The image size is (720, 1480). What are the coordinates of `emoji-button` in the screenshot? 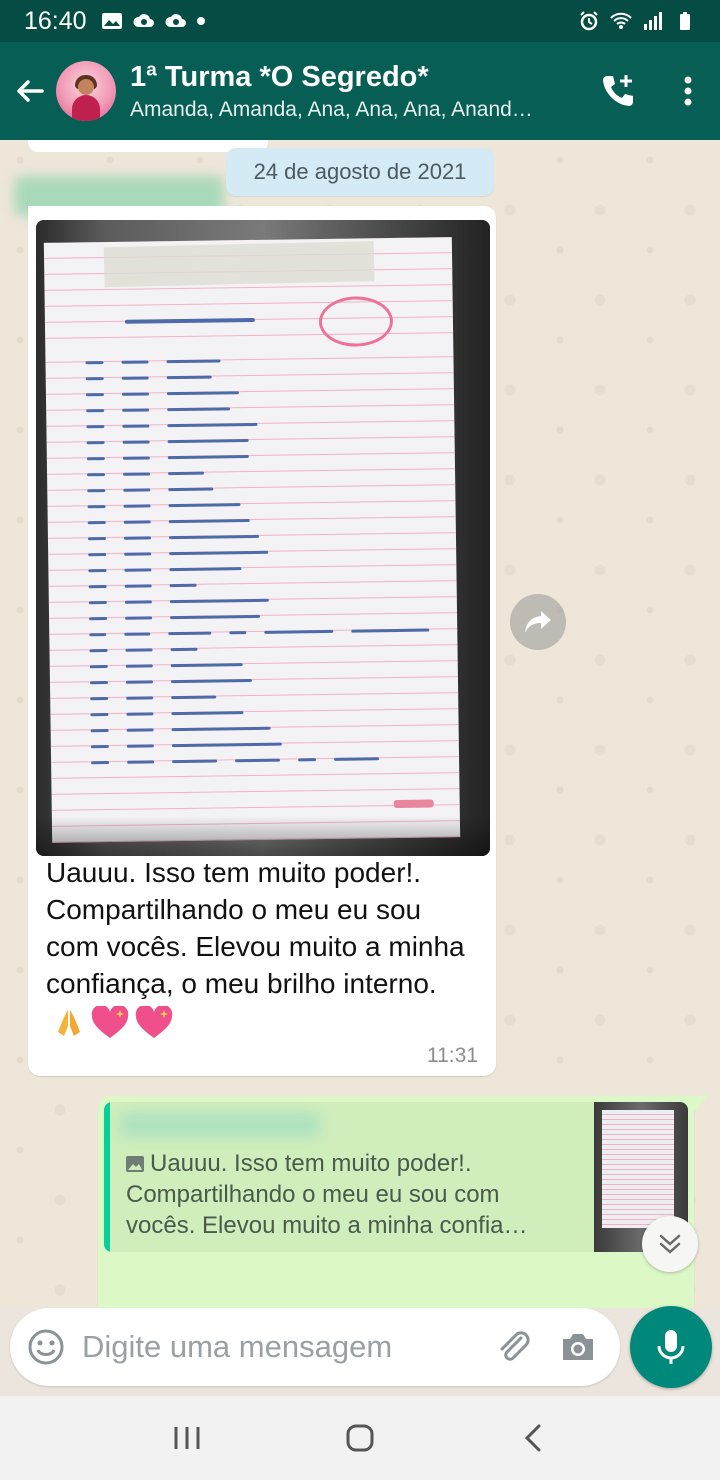 It's located at (46, 1347).